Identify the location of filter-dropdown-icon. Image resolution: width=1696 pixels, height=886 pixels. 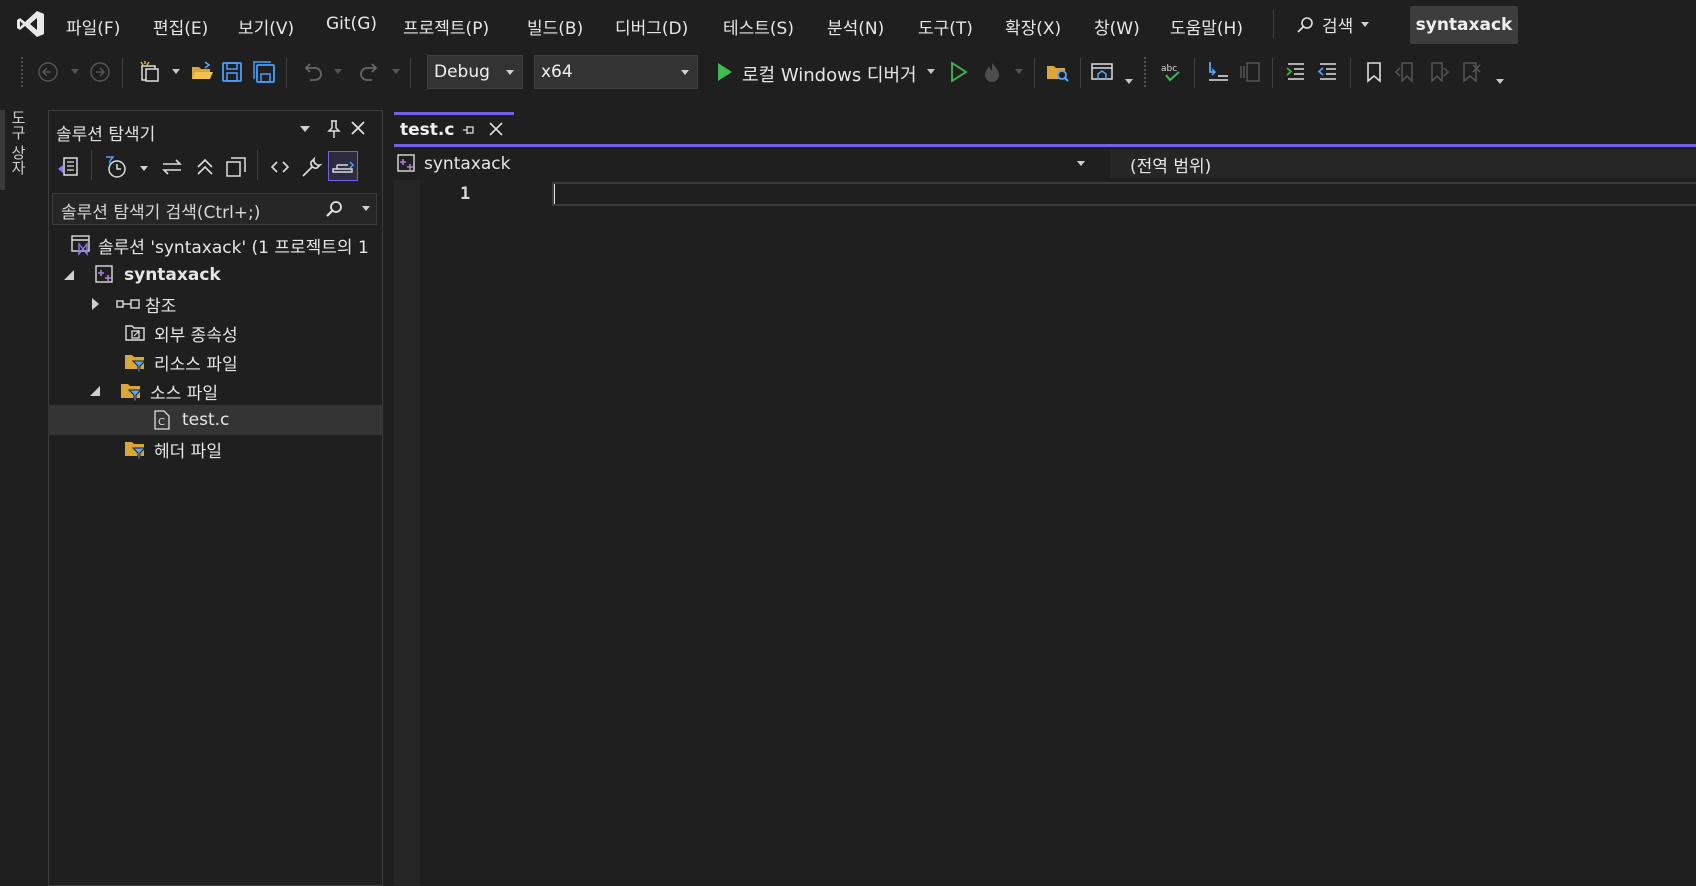
(144, 168).